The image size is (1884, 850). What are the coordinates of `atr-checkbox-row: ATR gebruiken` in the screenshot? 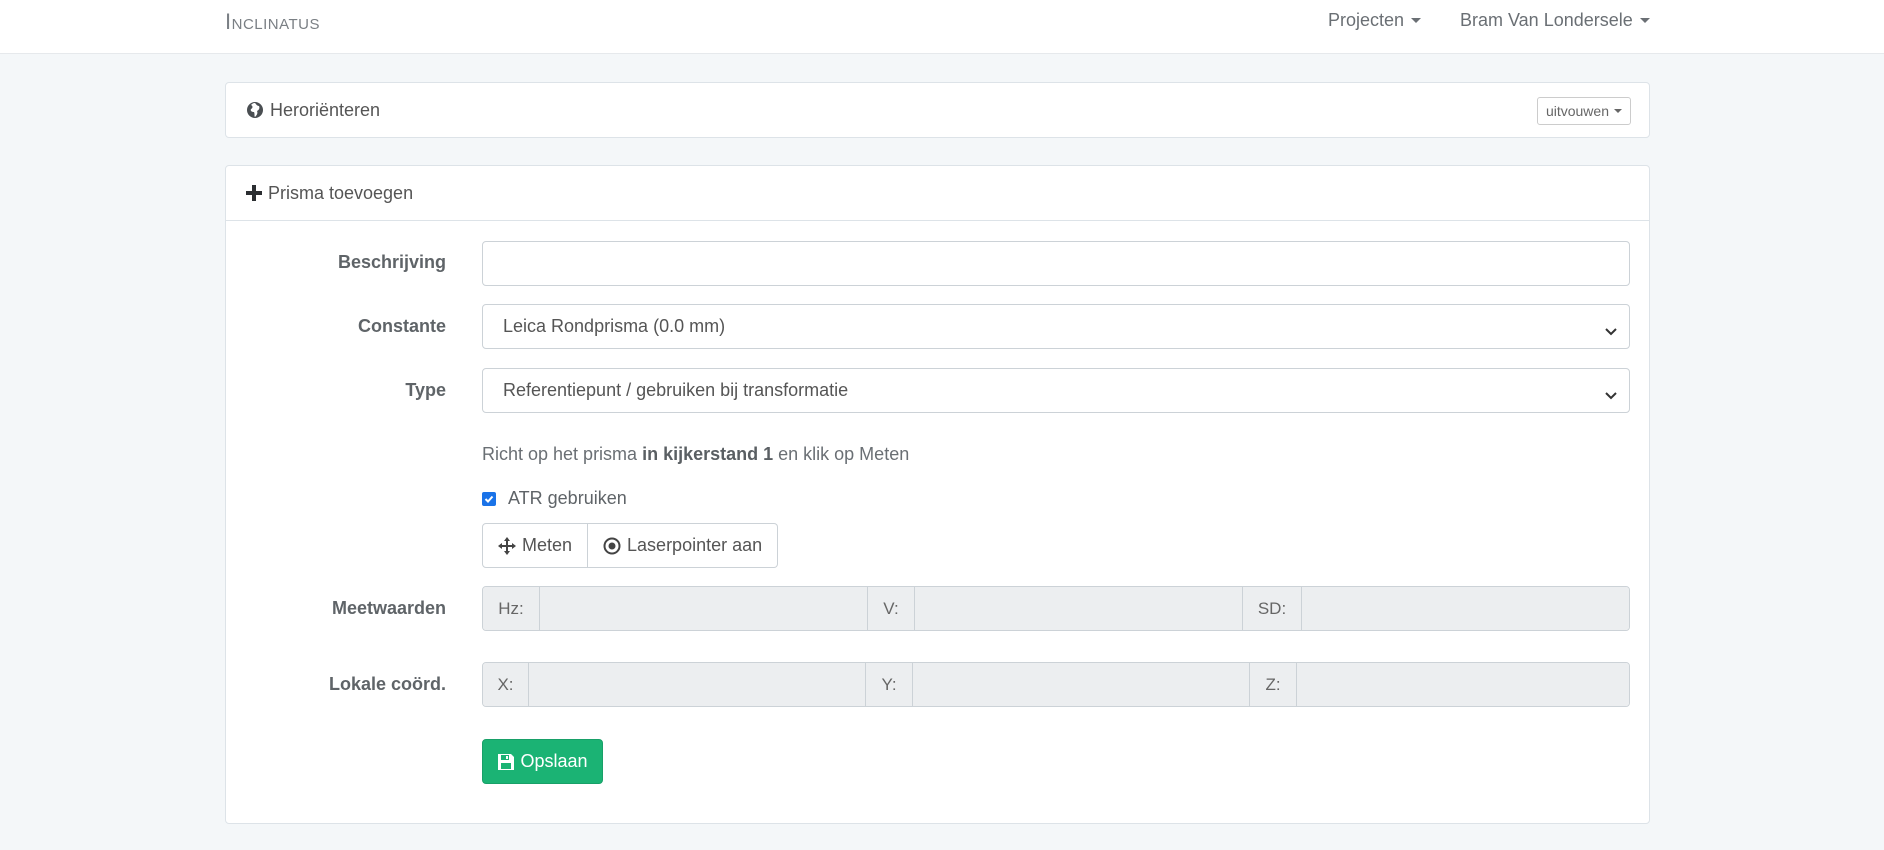 It's located at (554, 498).